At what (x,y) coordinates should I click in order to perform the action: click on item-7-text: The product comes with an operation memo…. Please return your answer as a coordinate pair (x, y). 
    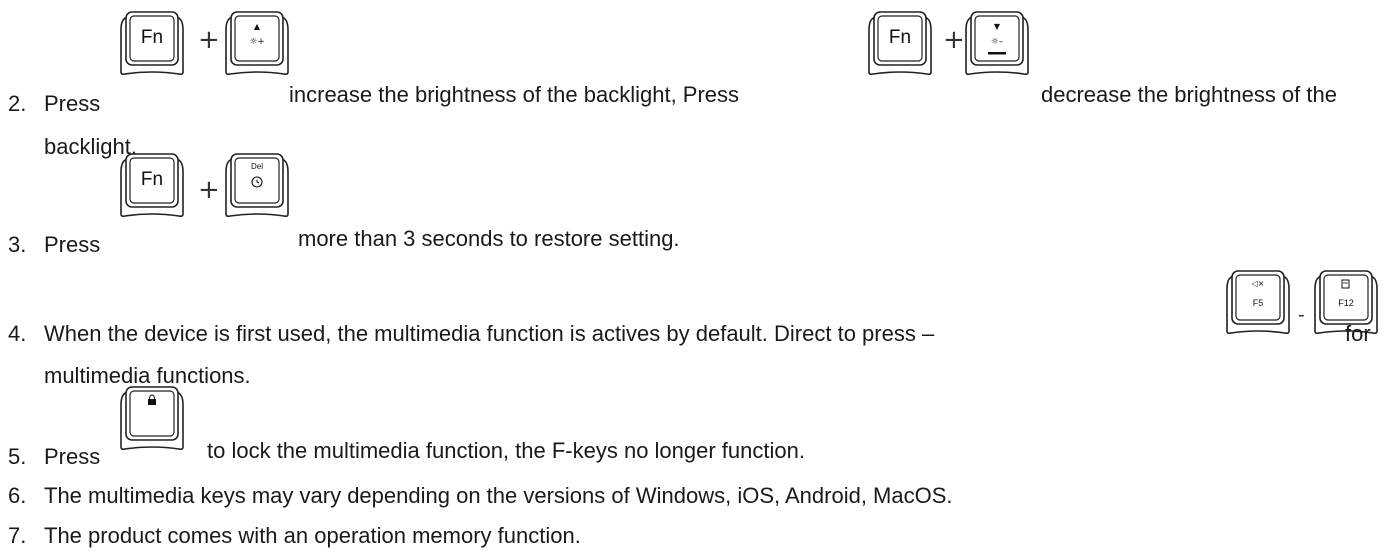
    Looking at the image, I should click on (312, 535).